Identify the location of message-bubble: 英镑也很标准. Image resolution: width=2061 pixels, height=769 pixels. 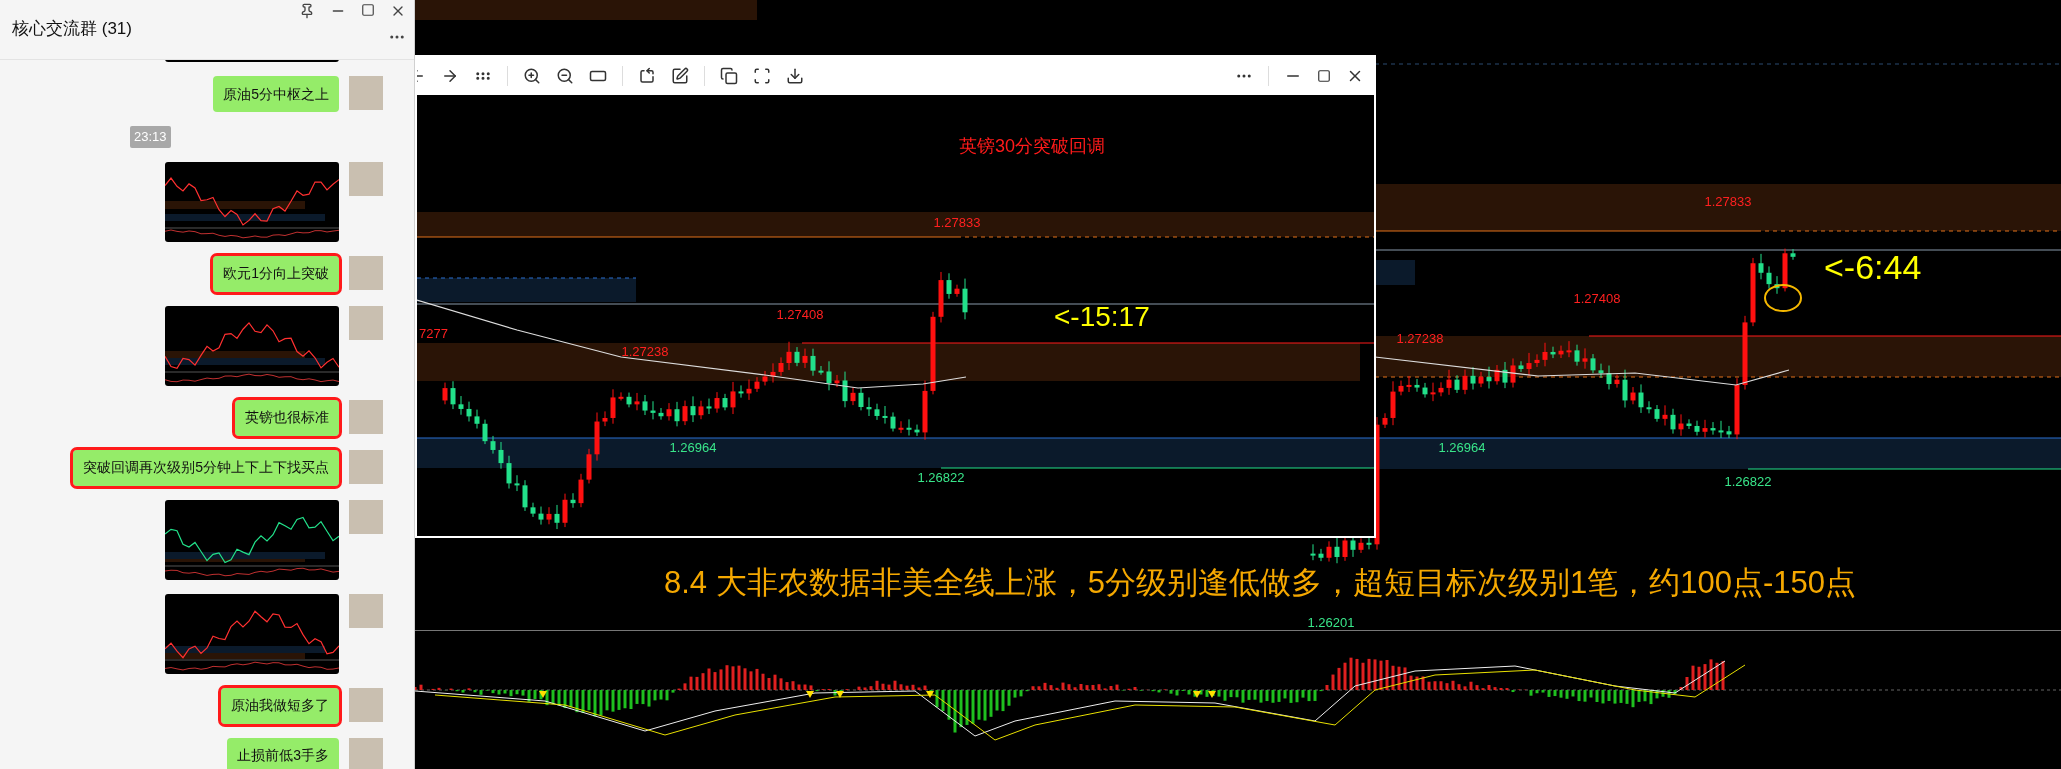
(287, 417).